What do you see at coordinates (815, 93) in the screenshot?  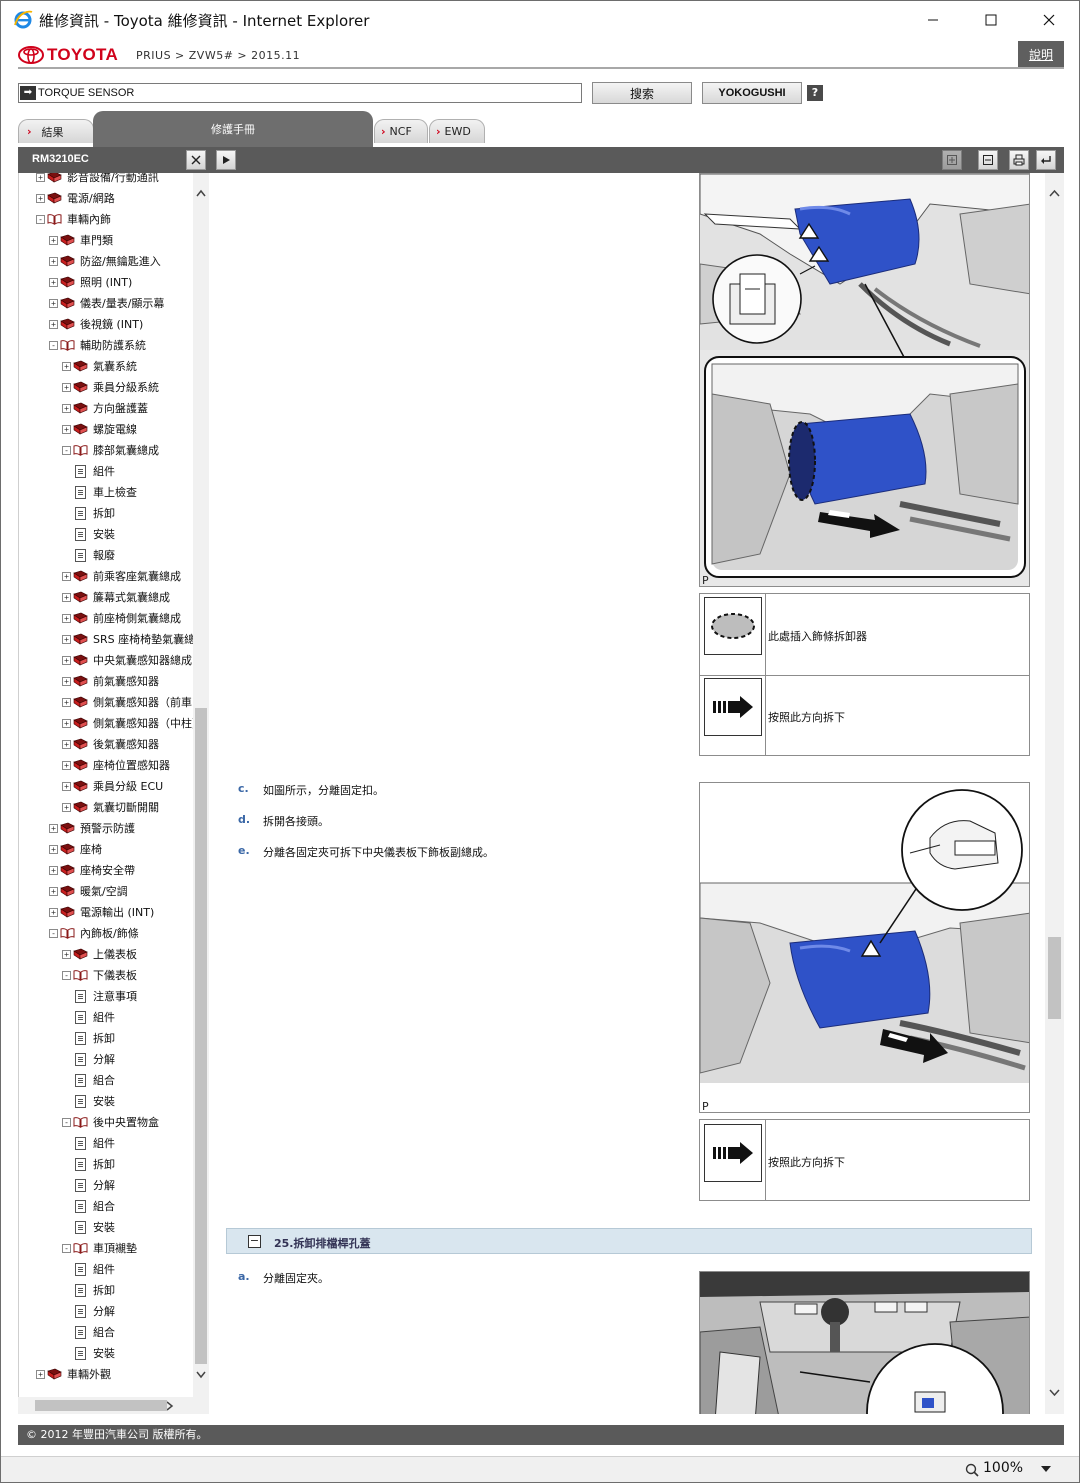 I see `question-mark-icon: ?` at bounding box center [815, 93].